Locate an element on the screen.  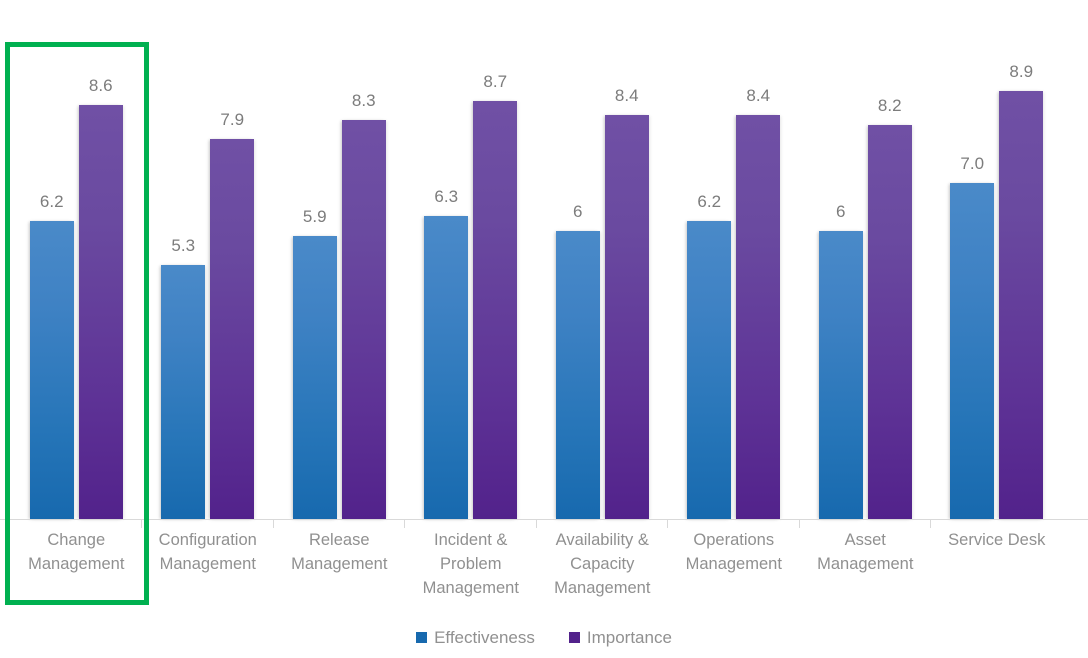
category-label: Operations Management is located at coordinates (734, 552).